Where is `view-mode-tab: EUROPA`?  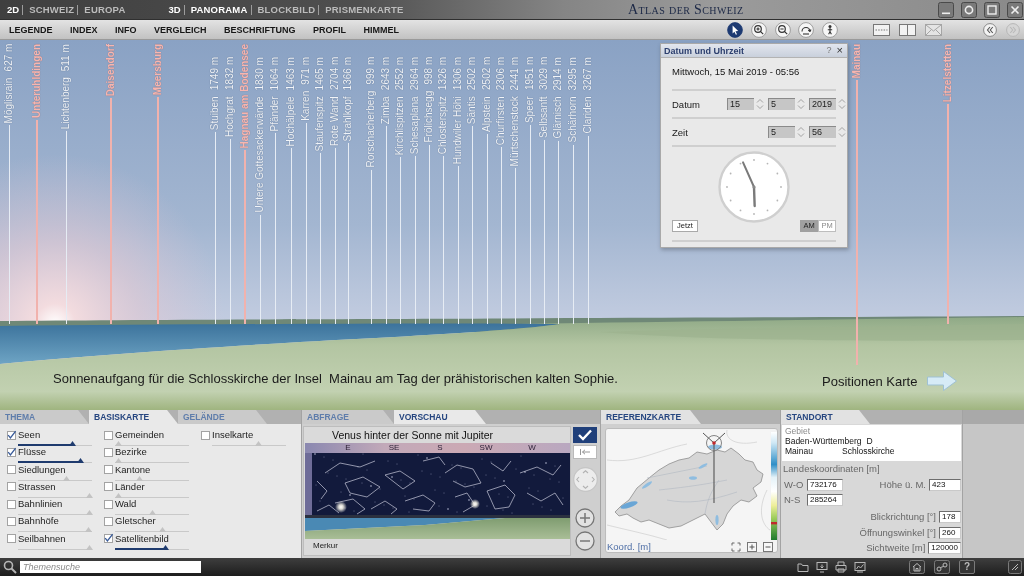
view-mode-tab: EUROPA is located at coordinates (103, 10).